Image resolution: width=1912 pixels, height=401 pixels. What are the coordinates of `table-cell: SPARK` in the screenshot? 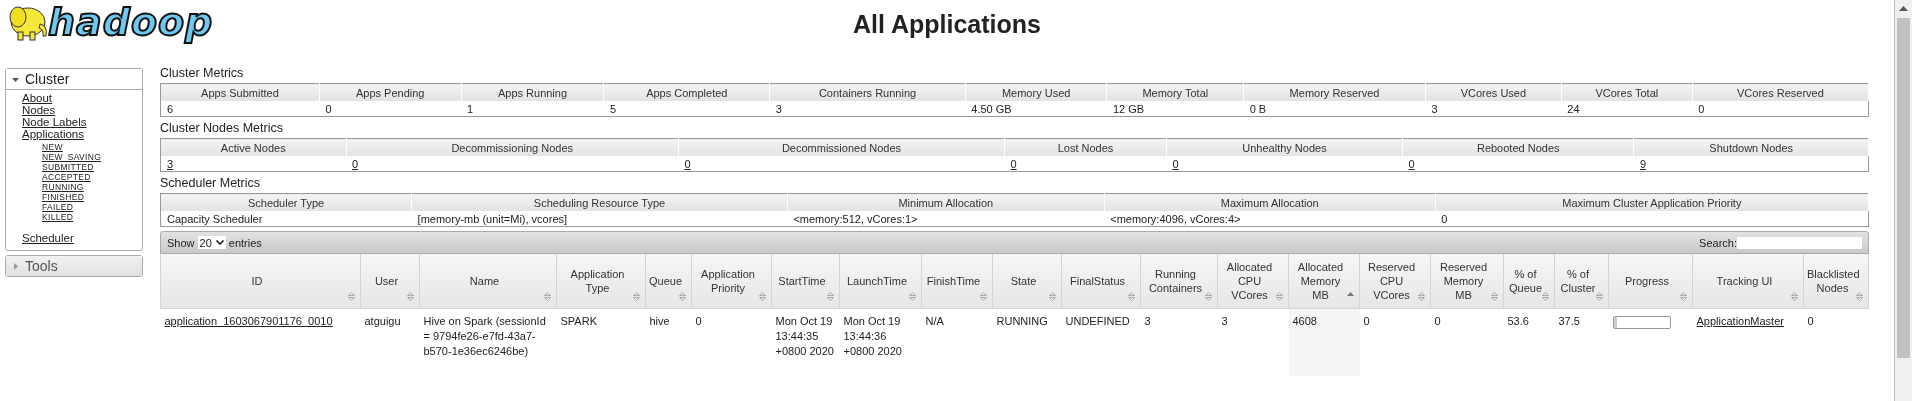 It's located at (601, 342).